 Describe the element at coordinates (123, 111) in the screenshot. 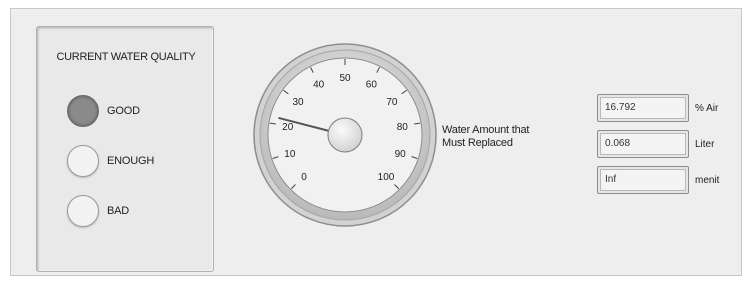

I see `indicator-good-label: GOOD` at that location.